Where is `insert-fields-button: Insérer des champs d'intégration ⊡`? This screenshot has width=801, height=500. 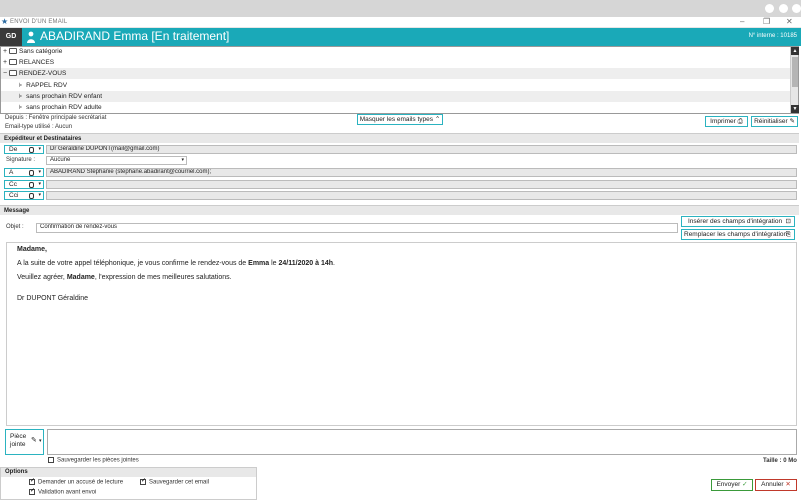
insert-fields-button: Insérer des champs d'intégration ⊡ is located at coordinates (738, 221).